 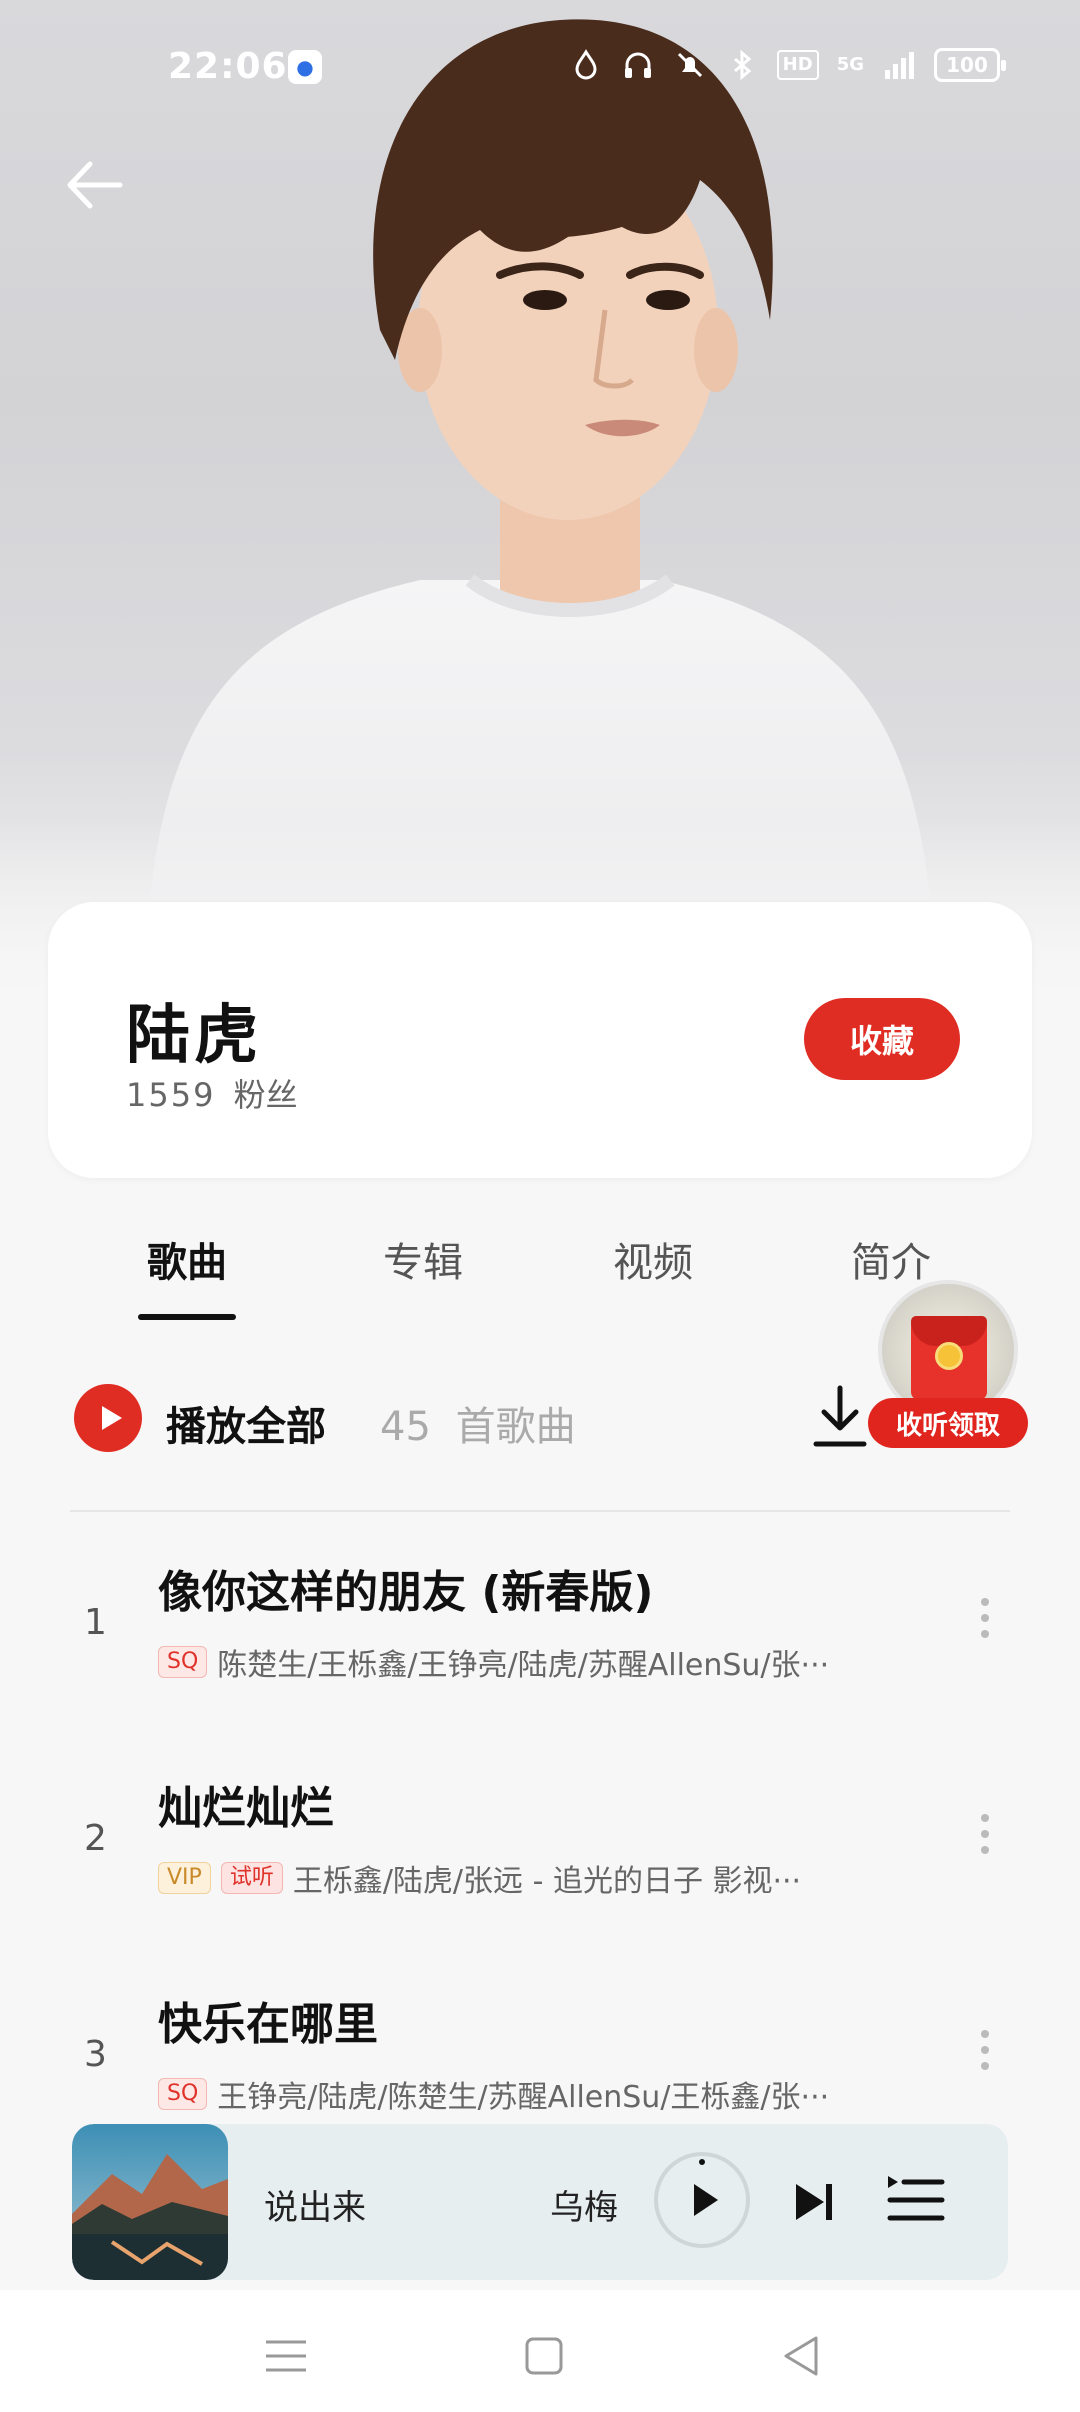 I want to click on song-count: 45 首歌曲, so click(x=478, y=1423).